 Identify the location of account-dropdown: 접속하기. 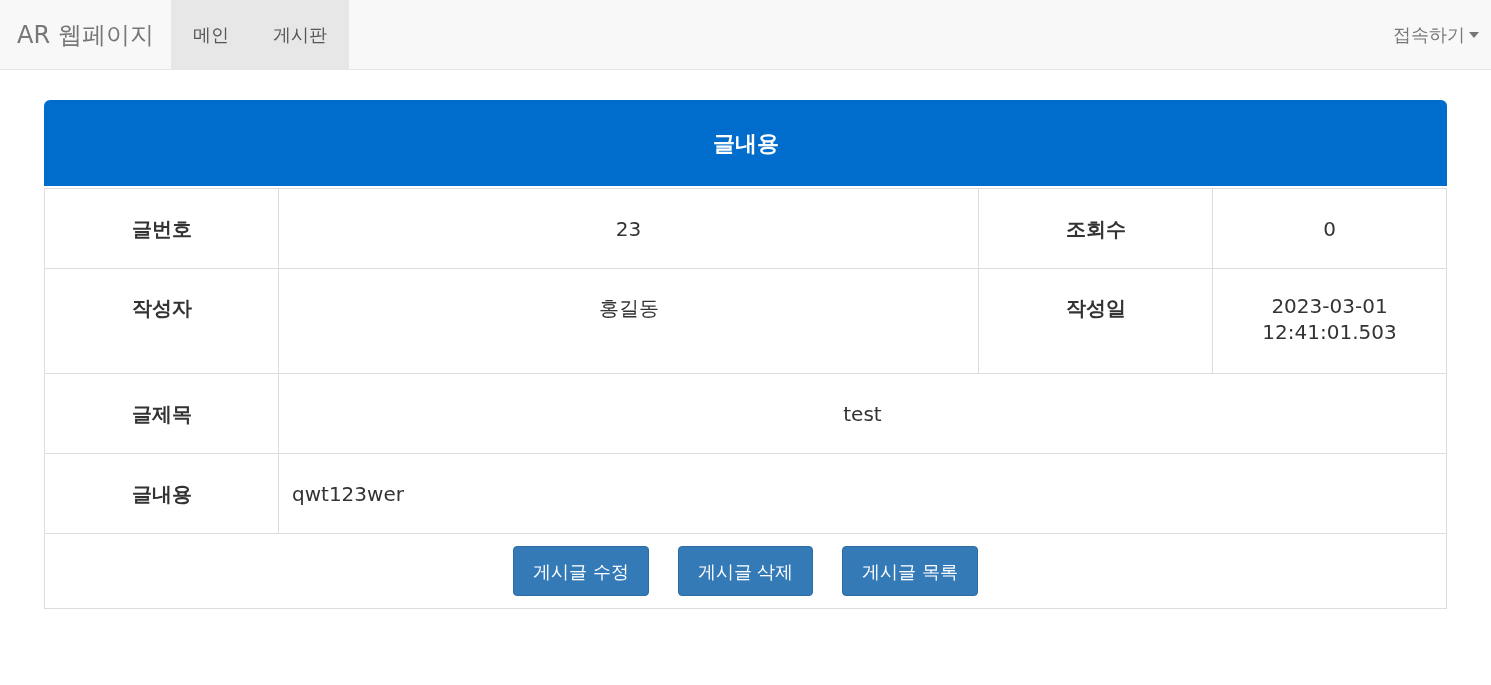
(1436, 34).